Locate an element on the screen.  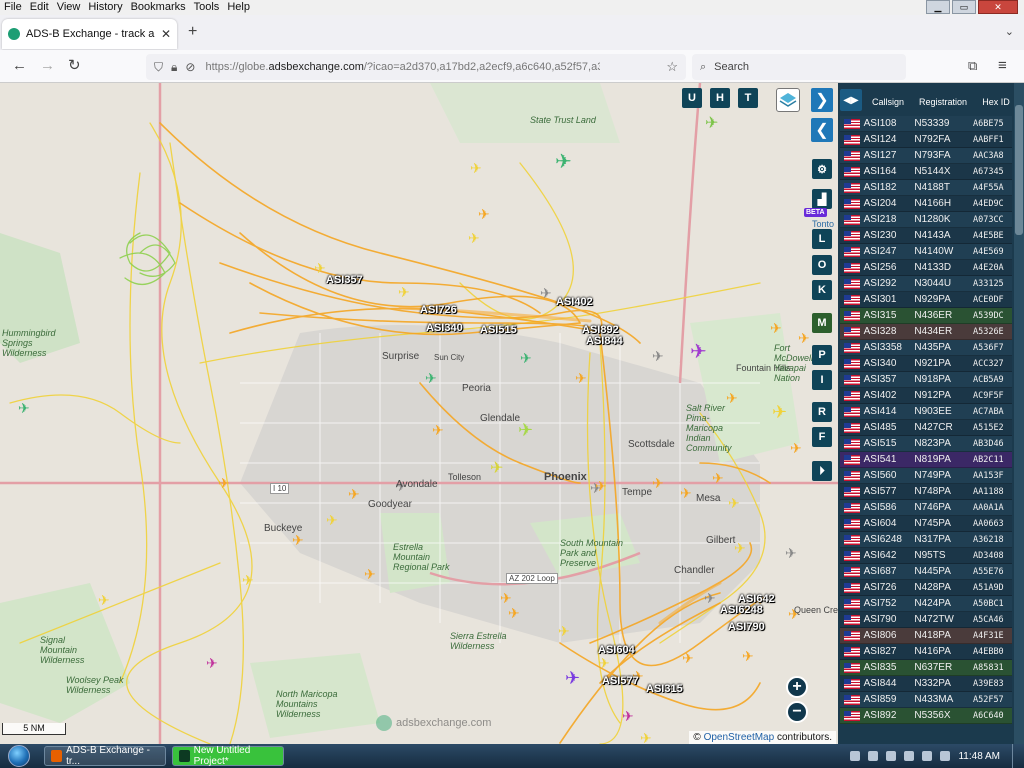
aircraft-label: ASI515 is located at coordinates (498, 330).